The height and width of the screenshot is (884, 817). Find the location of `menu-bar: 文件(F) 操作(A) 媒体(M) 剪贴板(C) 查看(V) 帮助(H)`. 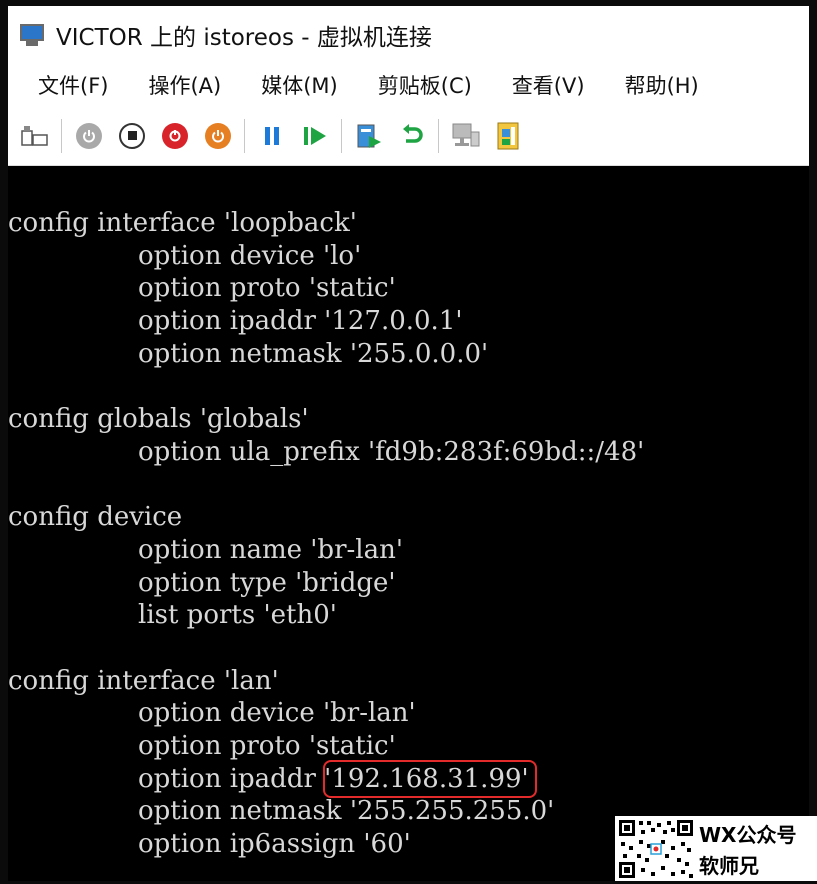

menu-bar: 文件(F) 操作(A) 媒体(M) 剪贴板(C) 查看(V) 帮助(H) is located at coordinates (408, 85).